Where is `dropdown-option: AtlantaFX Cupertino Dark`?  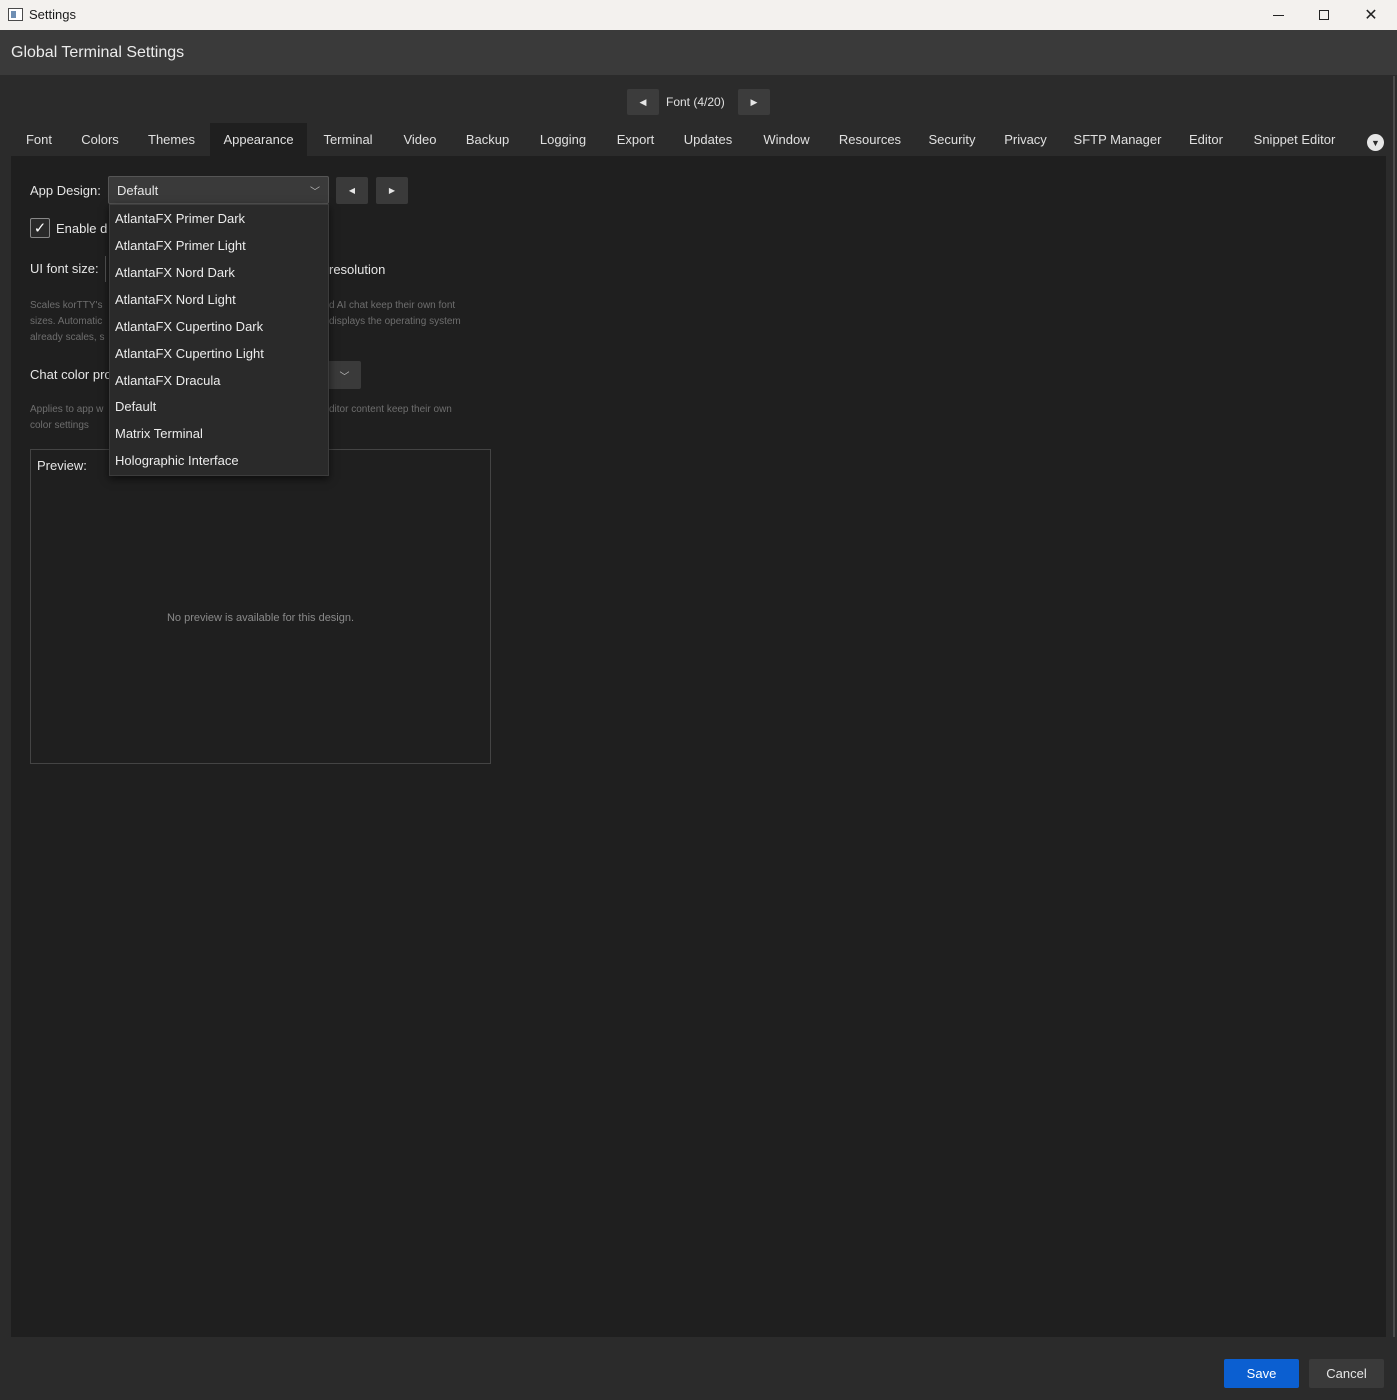
dropdown-option: AtlantaFX Cupertino Dark is located at coordinates (189, 326).